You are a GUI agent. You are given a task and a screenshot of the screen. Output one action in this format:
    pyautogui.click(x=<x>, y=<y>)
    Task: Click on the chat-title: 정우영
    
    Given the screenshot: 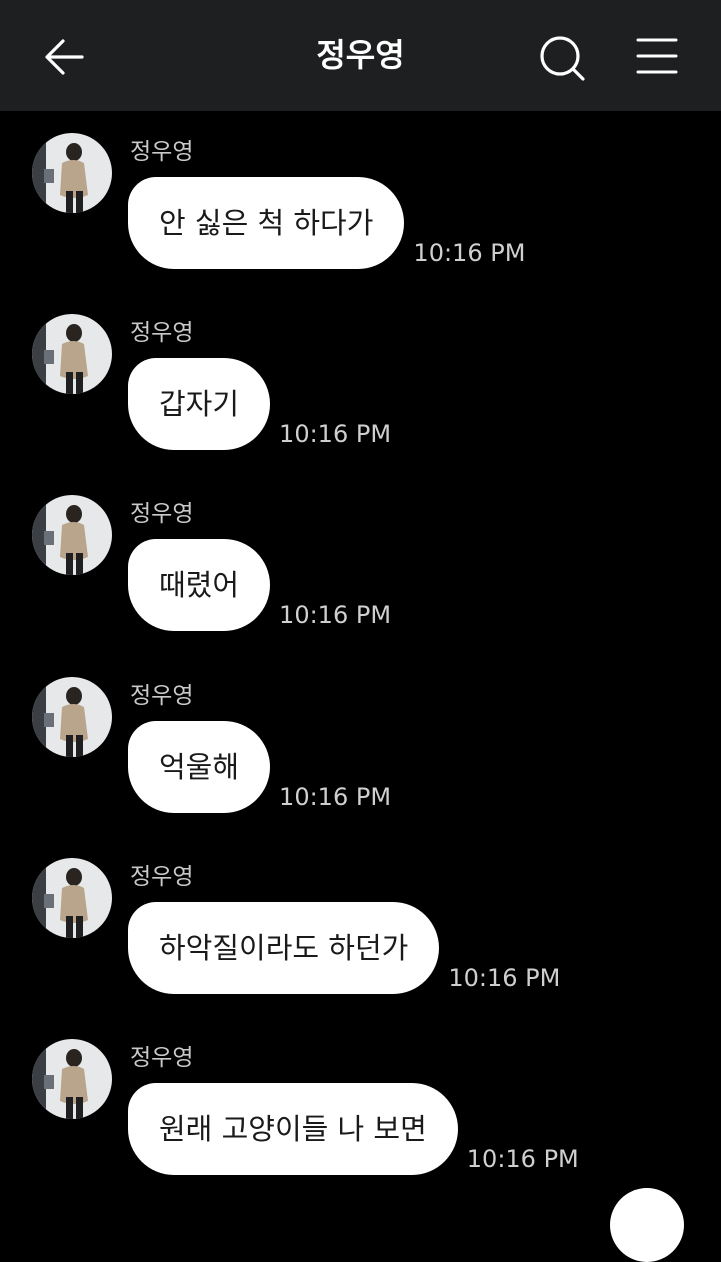 What is the action you would take?
    pyautogui.click(x=360, y=55)
    